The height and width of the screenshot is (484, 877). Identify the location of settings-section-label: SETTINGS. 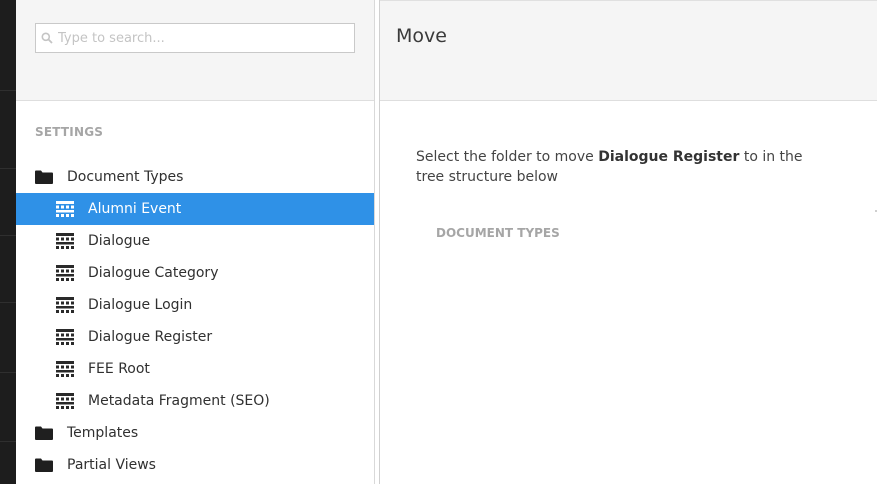
(69, 132).